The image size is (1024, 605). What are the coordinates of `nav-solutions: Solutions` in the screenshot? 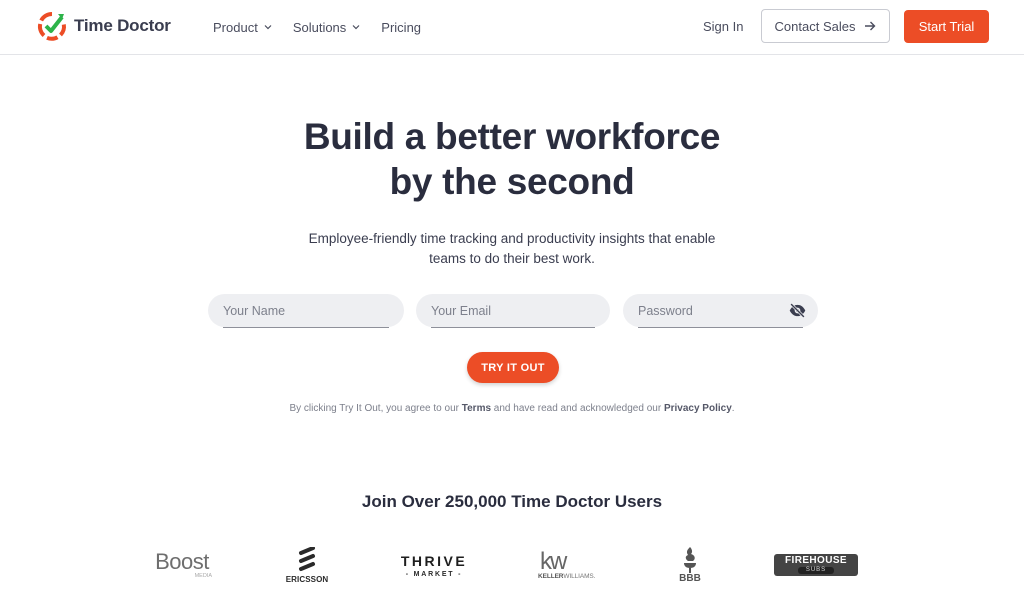 It's located at (326, 27).